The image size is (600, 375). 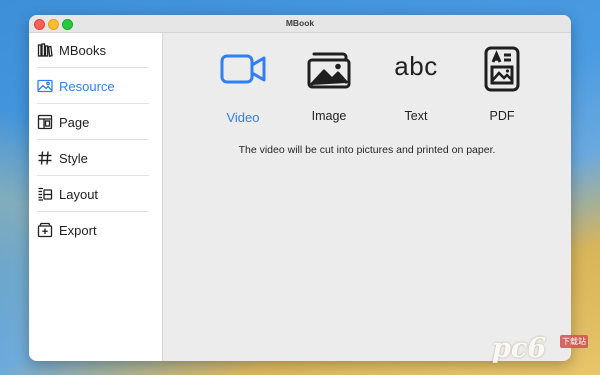 What do you see at coordinates (73, 158) in the screenshot?
I see `sidebar-item-label: Style` at bounding box center [73, 158].